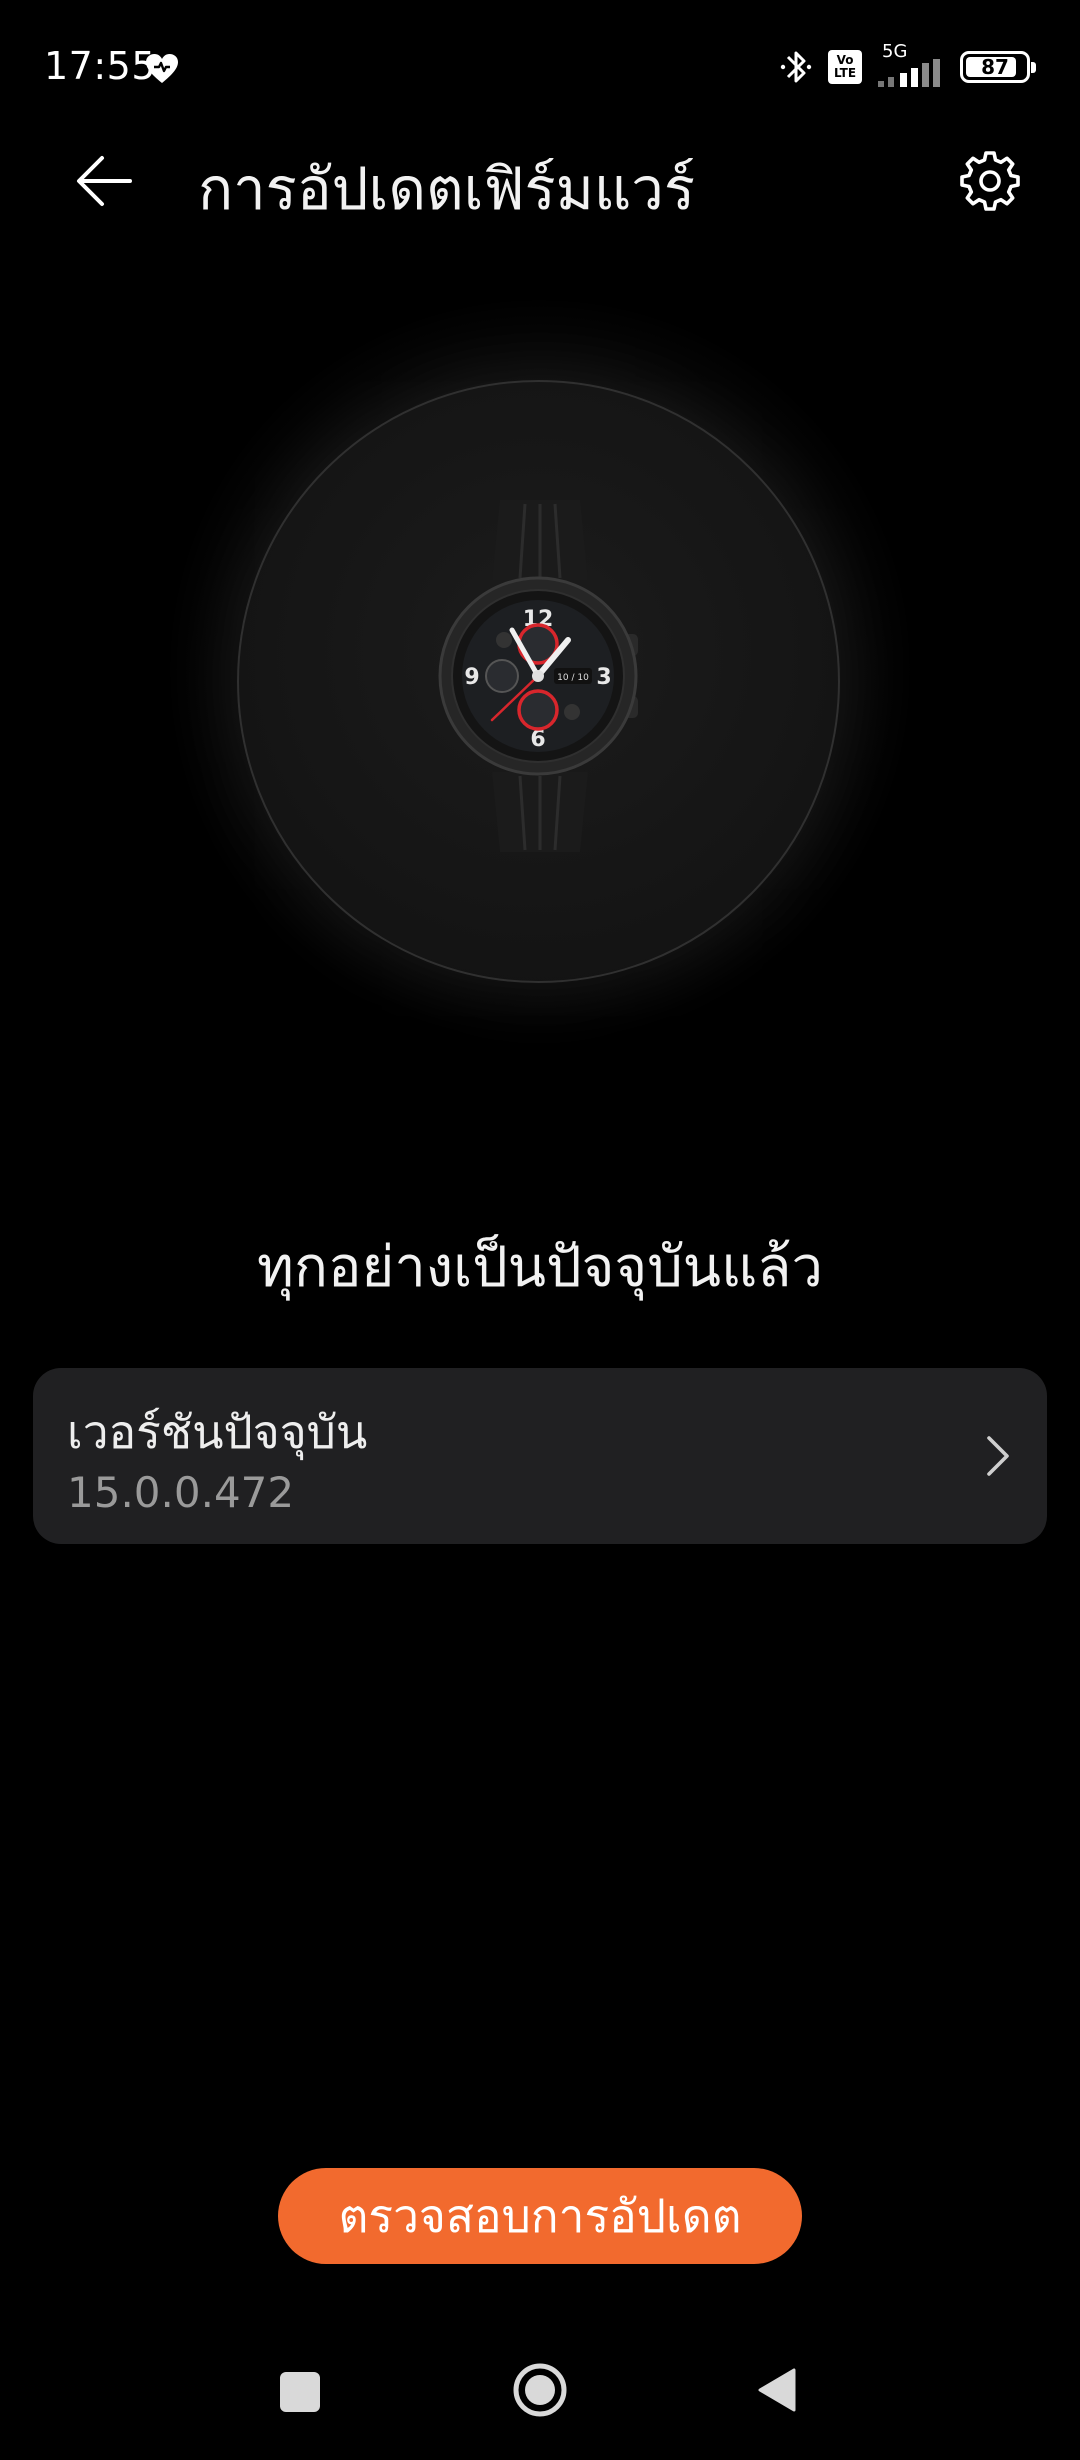 The width and height of the screenshot is (1080, 2460). I want to click on gear-icon, so click(990, 181).